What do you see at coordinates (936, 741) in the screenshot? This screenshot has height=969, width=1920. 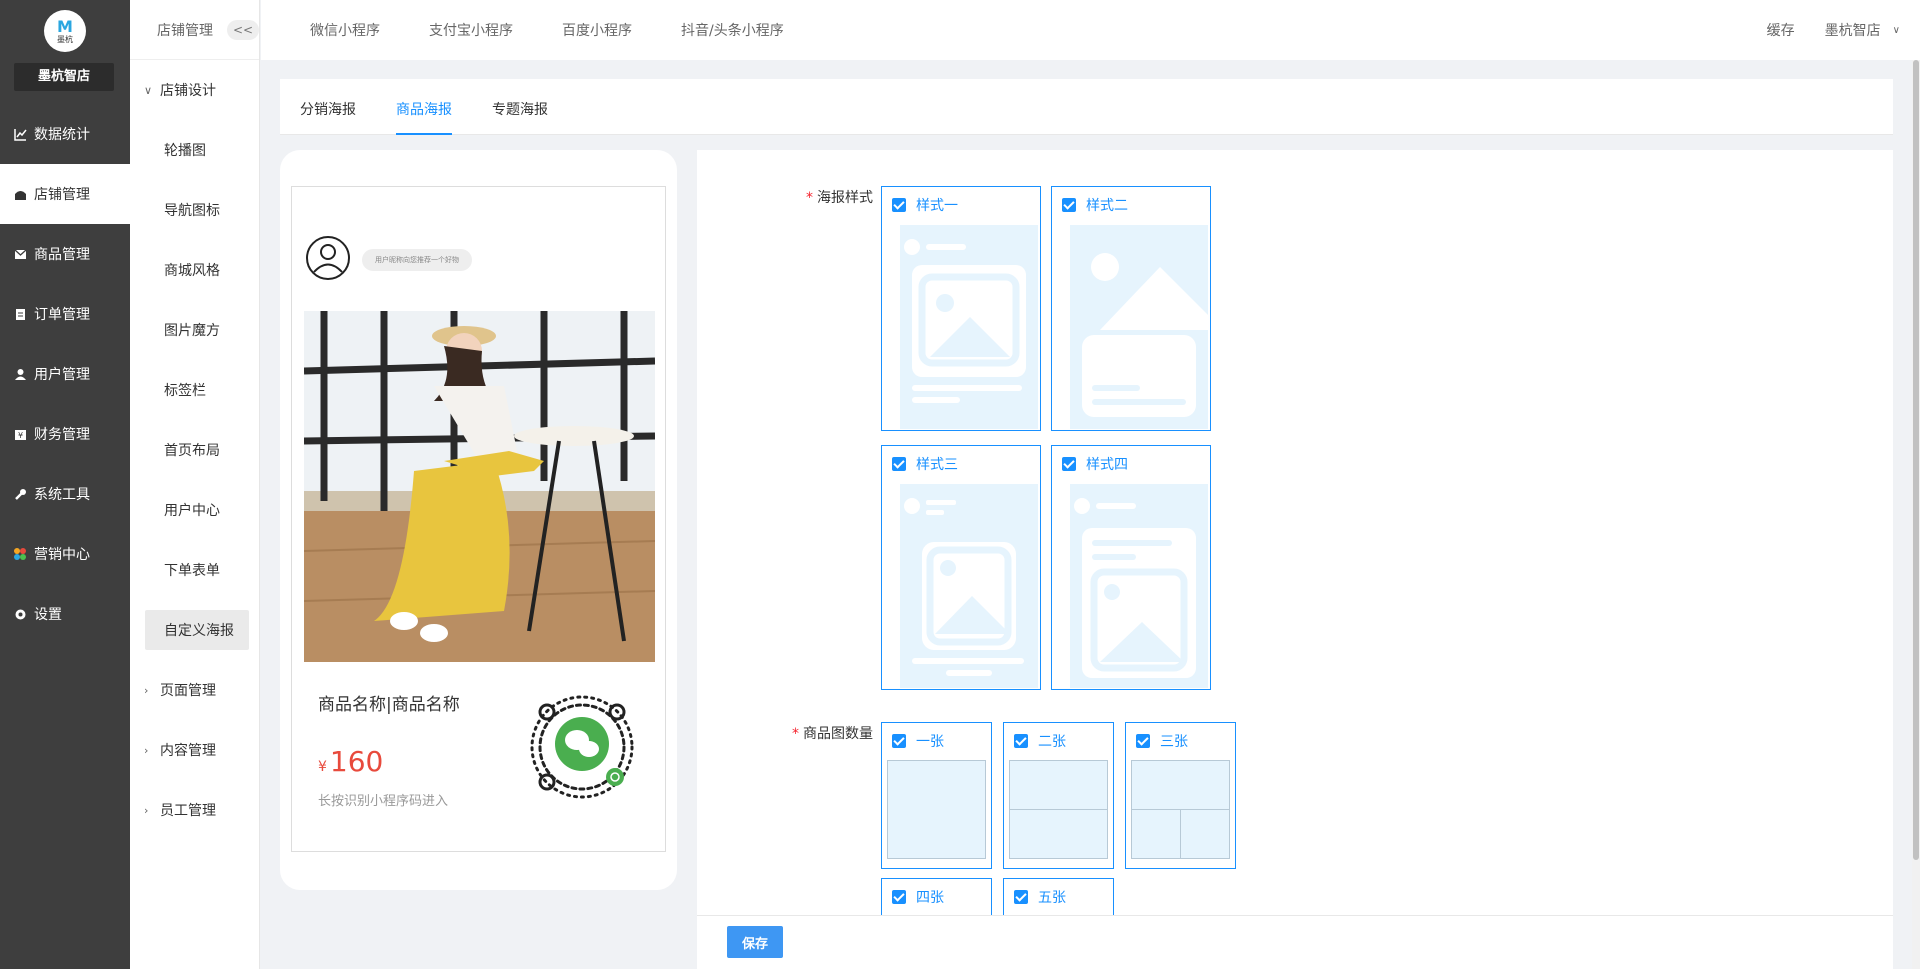 I see `count-option-1: 一张` at bounding box center [936, 741].